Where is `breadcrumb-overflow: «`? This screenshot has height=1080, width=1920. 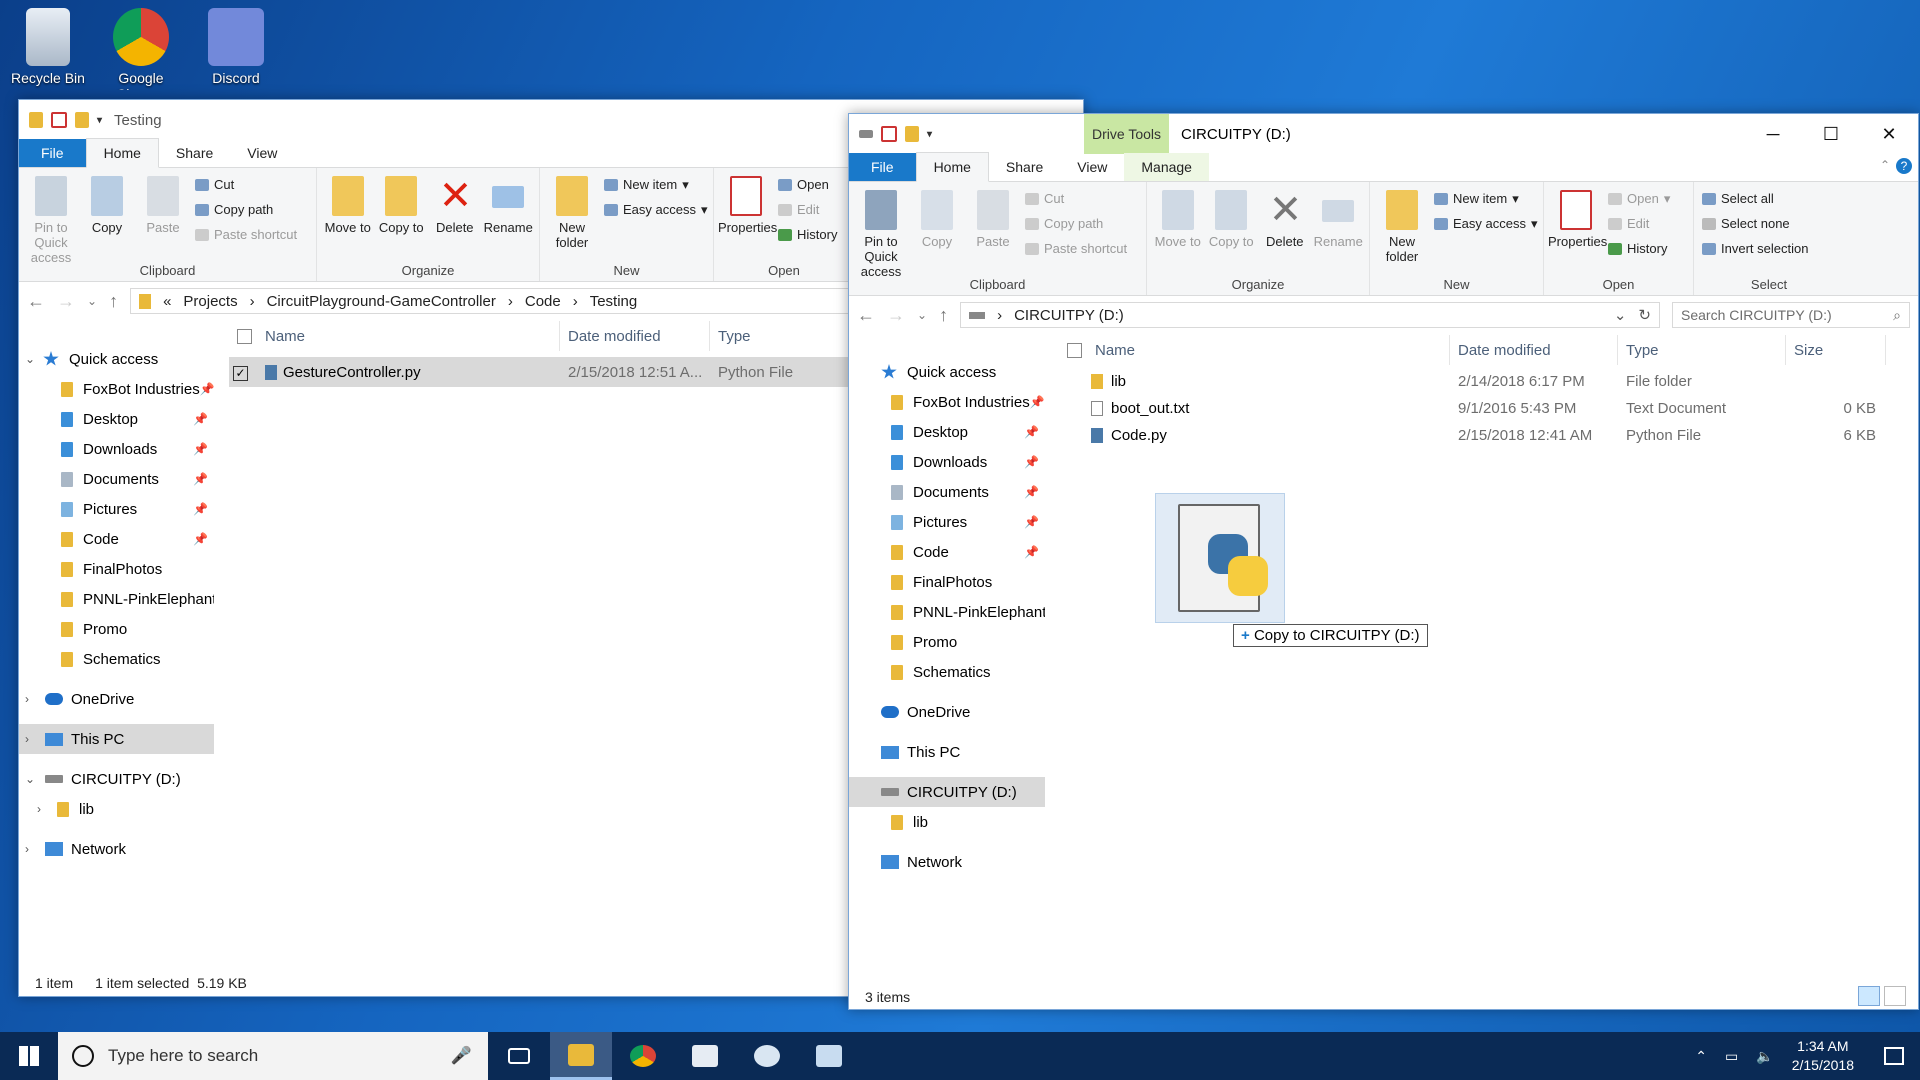 breadcrumb-overflow: « is located at coordinates (167, 301).